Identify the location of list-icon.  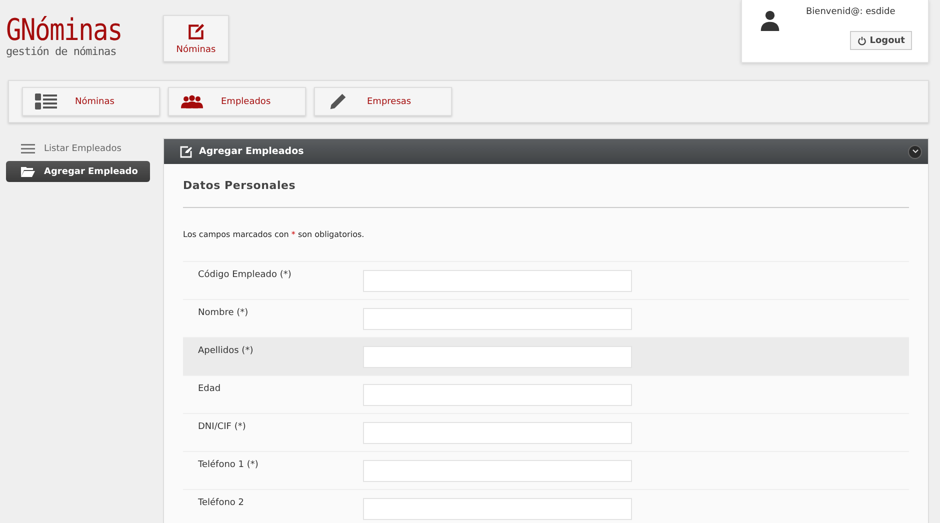
(46, 101).